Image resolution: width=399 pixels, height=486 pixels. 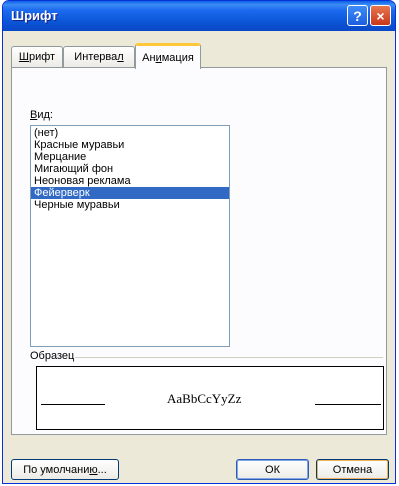 I want to click on list-item: Черные муравьи, so click(x=130, y=205).